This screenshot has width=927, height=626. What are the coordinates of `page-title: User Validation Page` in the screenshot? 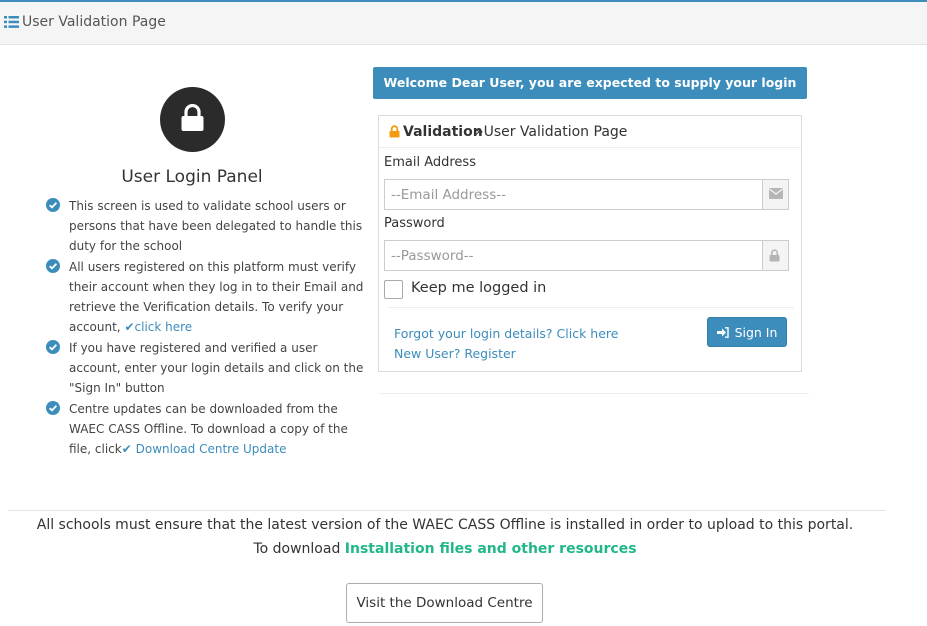 It's located at (94, 22).